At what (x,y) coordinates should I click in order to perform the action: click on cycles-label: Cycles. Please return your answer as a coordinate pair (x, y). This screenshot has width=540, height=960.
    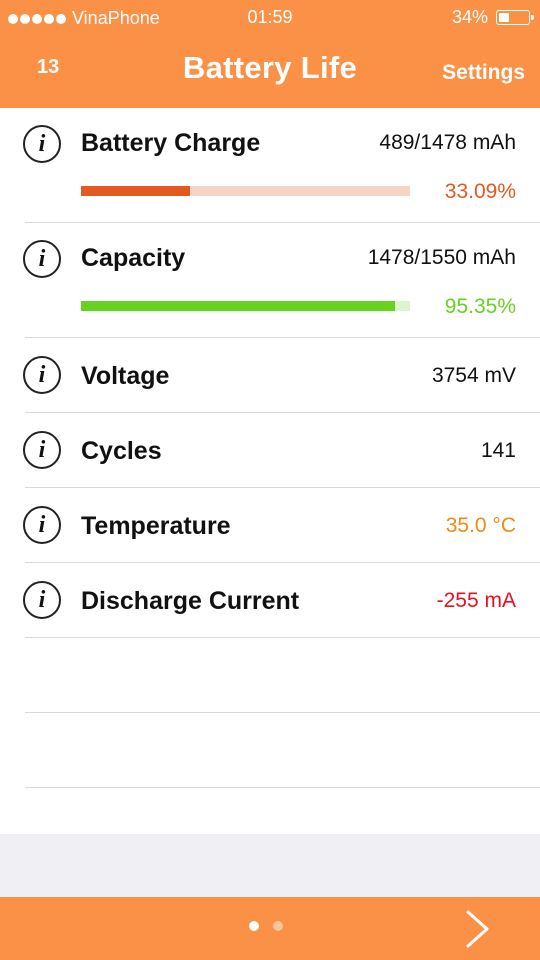
    Looking at the image, I should click on (121, 451).